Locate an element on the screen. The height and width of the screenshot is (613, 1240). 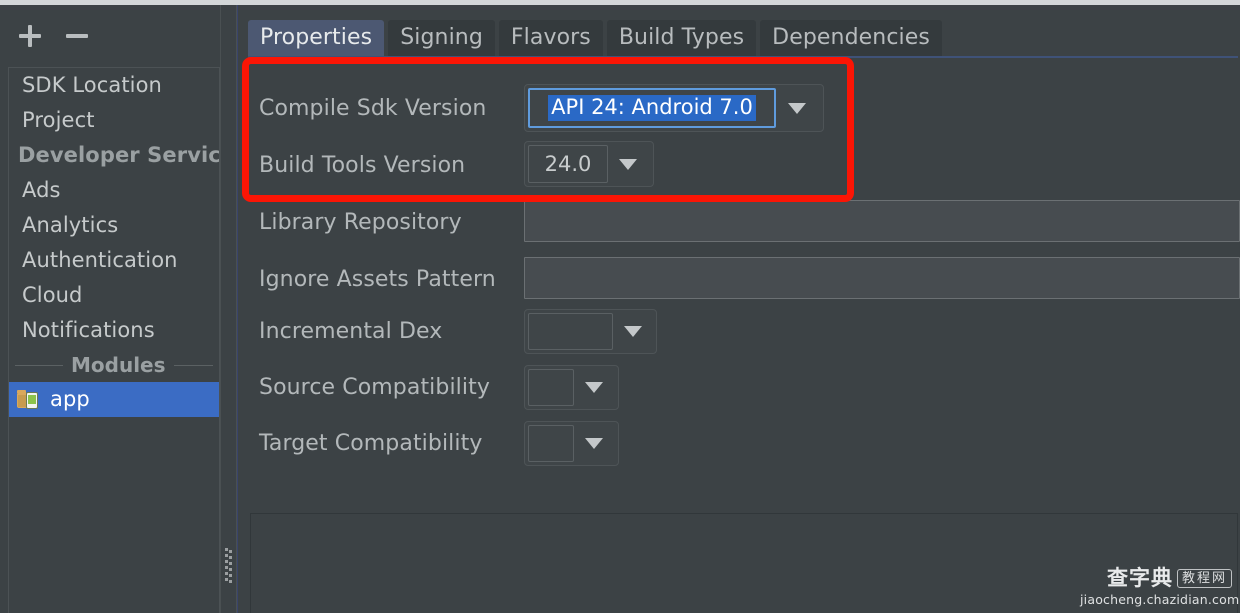
ignore-assets-pattern-input is located at coordinates (882, 278).